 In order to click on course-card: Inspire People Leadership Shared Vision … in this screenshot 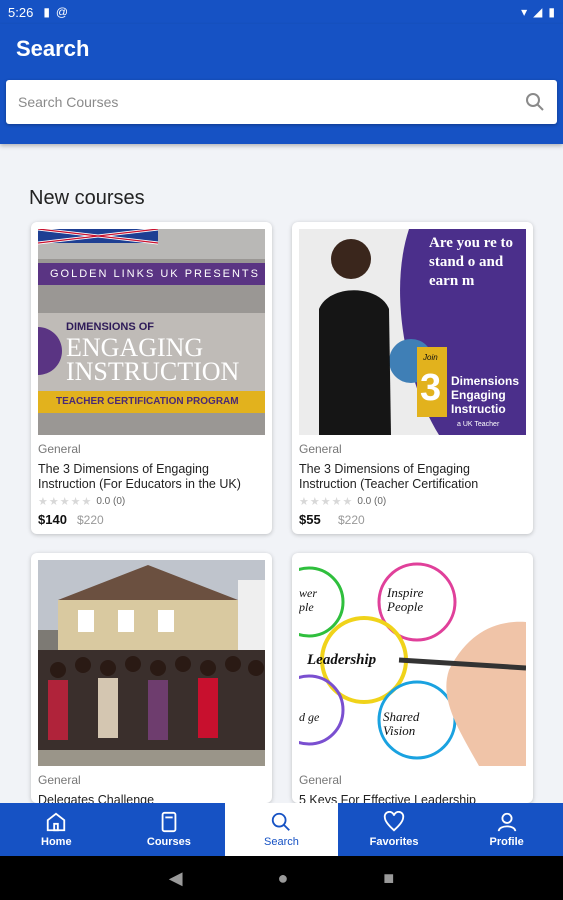, I will do `click(412, 678)`.